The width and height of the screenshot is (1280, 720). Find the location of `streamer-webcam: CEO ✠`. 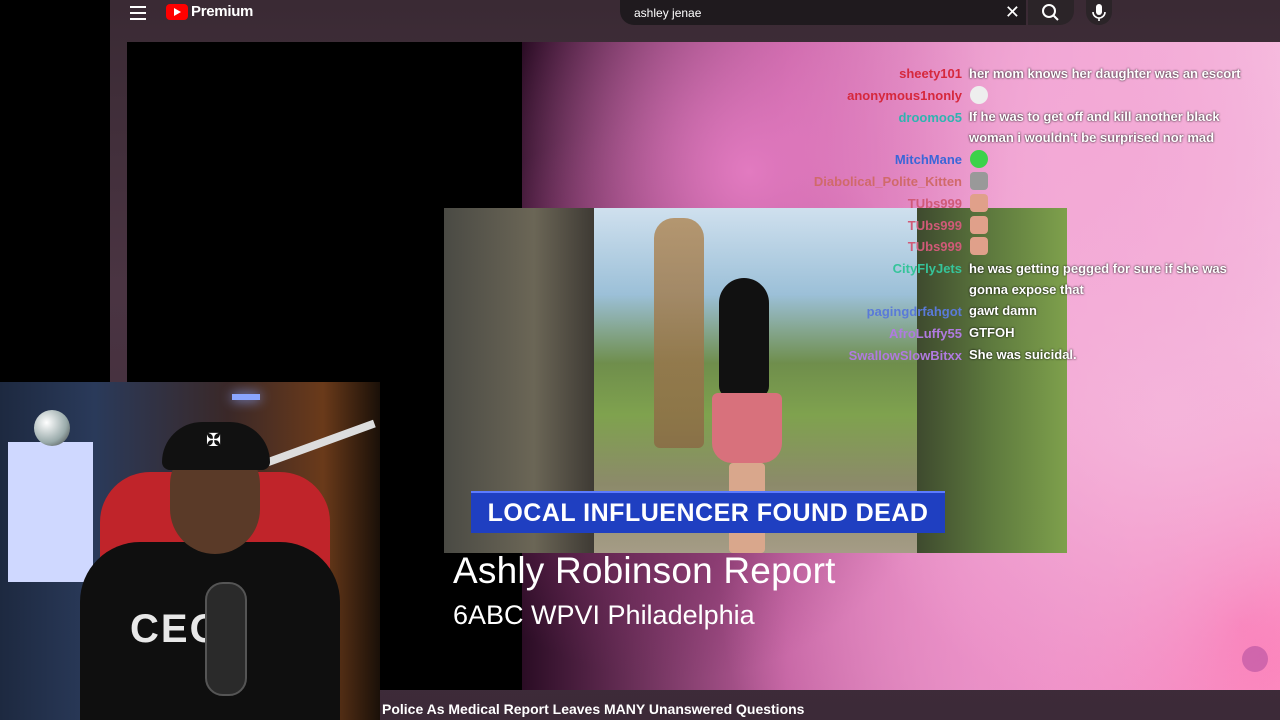

streamer-webcam: CEO ✠ is located at coordinates (190, 551).